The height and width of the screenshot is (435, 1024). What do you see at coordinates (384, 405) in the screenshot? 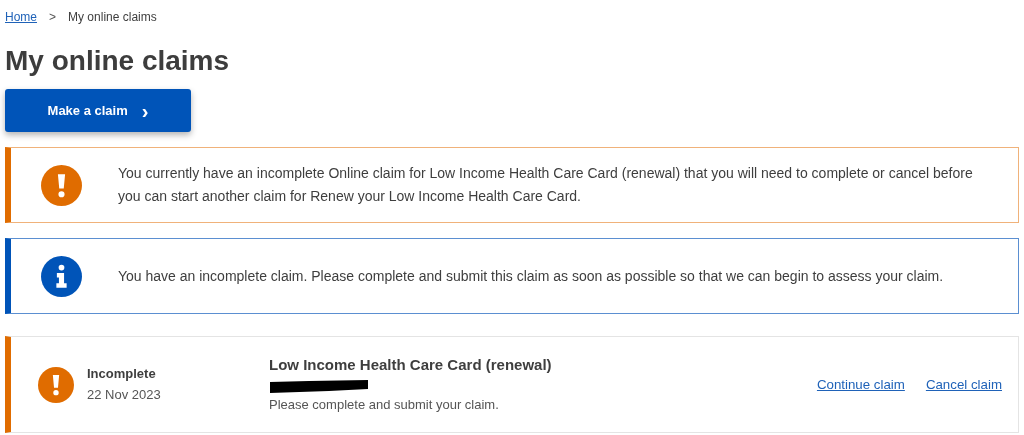
I see `claim-instruction: Please complete and submit your claim.` at bounding box center [384, 405].